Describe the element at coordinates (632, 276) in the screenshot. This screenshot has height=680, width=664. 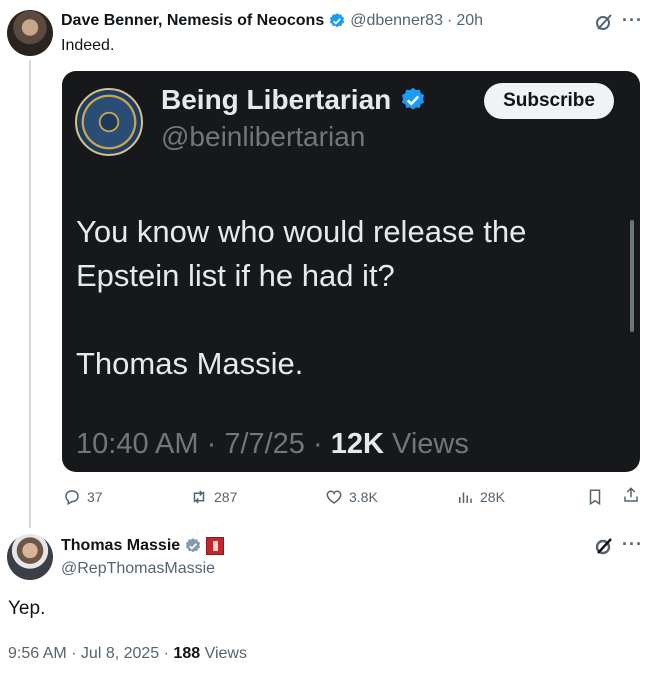
I see `card-scrollbar` at that location.